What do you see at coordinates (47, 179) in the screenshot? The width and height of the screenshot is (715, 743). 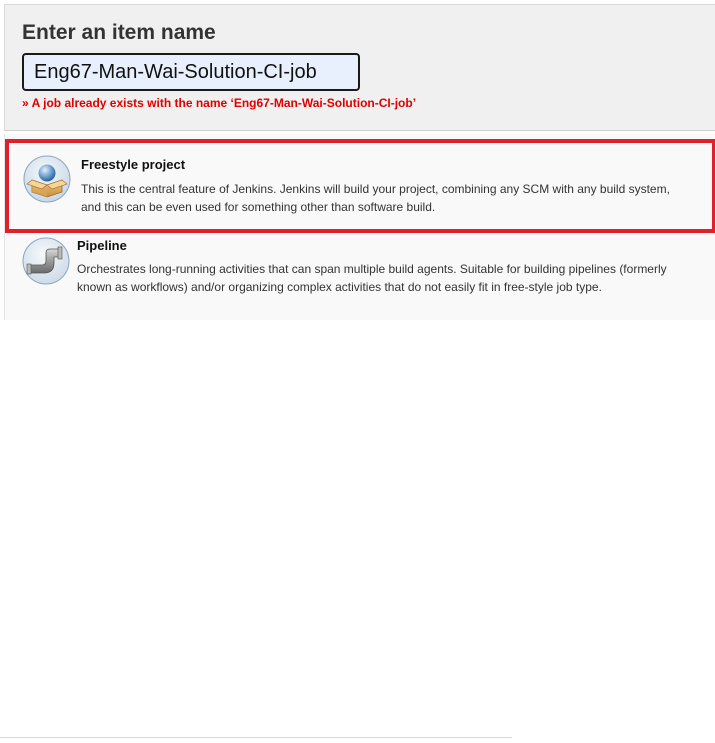 I see `freestyle-project-icon` at bounding box center [47, 179].